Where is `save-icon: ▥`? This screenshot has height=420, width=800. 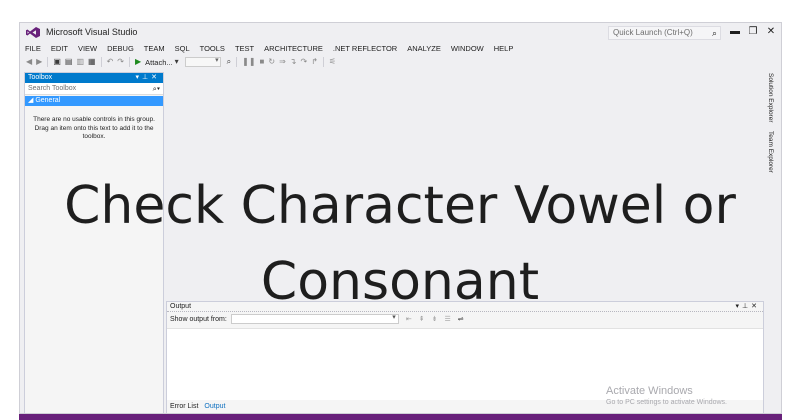 save-icon: ▥ is located at coordinates (80, 62).